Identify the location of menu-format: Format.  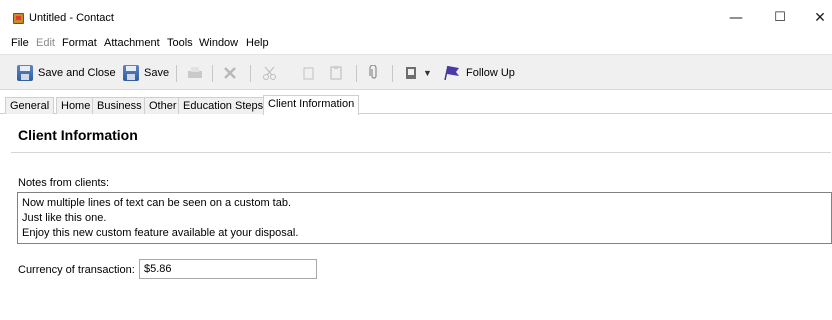
(79, 43).